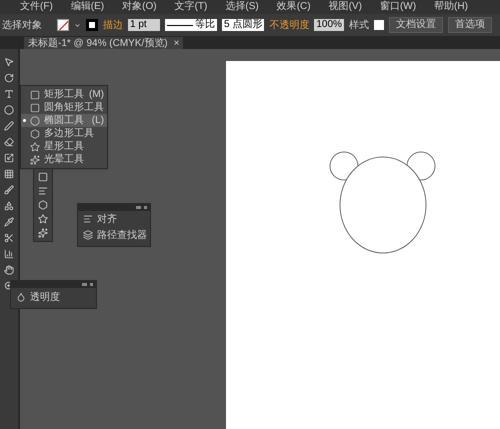 This screenshot has width=500, height=429. What do you see at coordinates (139, 7) in the screenshot?
I see `menu-item: 对象(O)` at bounding box center [139, 7].